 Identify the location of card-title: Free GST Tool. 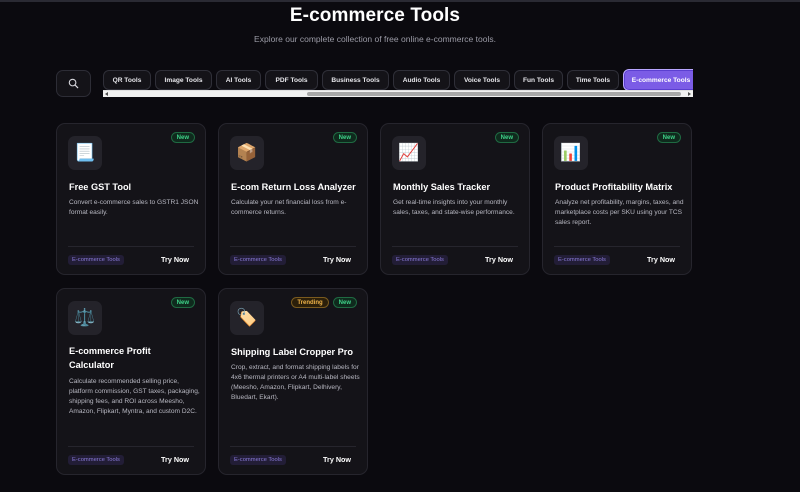
(100, 187).